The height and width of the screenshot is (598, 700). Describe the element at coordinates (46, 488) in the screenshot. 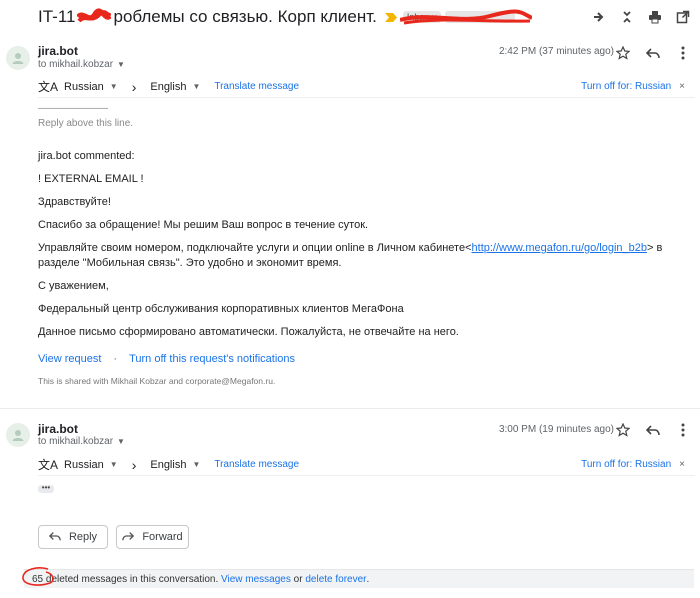

I see `show-trimmed-content-button: •••` at that location.